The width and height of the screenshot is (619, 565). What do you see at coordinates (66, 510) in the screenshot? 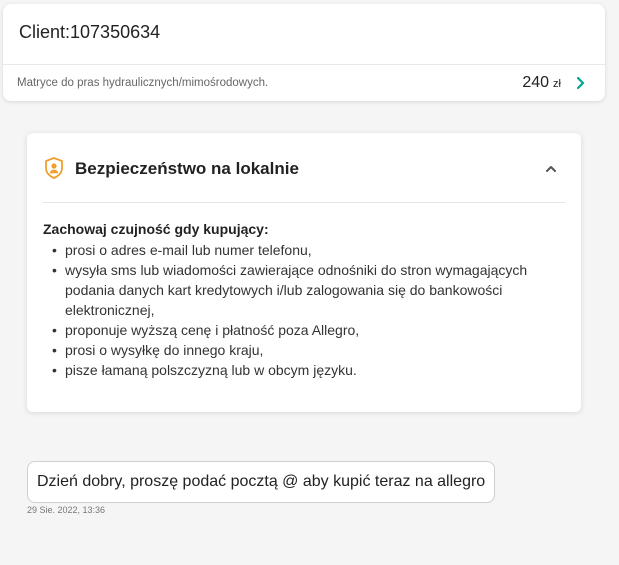
I see `message-timestamp: 29 Sie. 2022, 13:36` at bounding box center [66, 510].